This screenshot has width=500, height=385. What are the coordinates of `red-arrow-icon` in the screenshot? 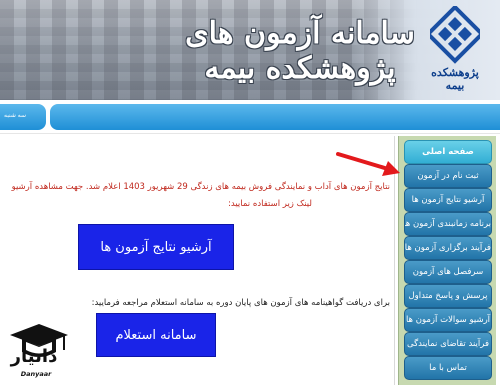 It's located at (368, 164).